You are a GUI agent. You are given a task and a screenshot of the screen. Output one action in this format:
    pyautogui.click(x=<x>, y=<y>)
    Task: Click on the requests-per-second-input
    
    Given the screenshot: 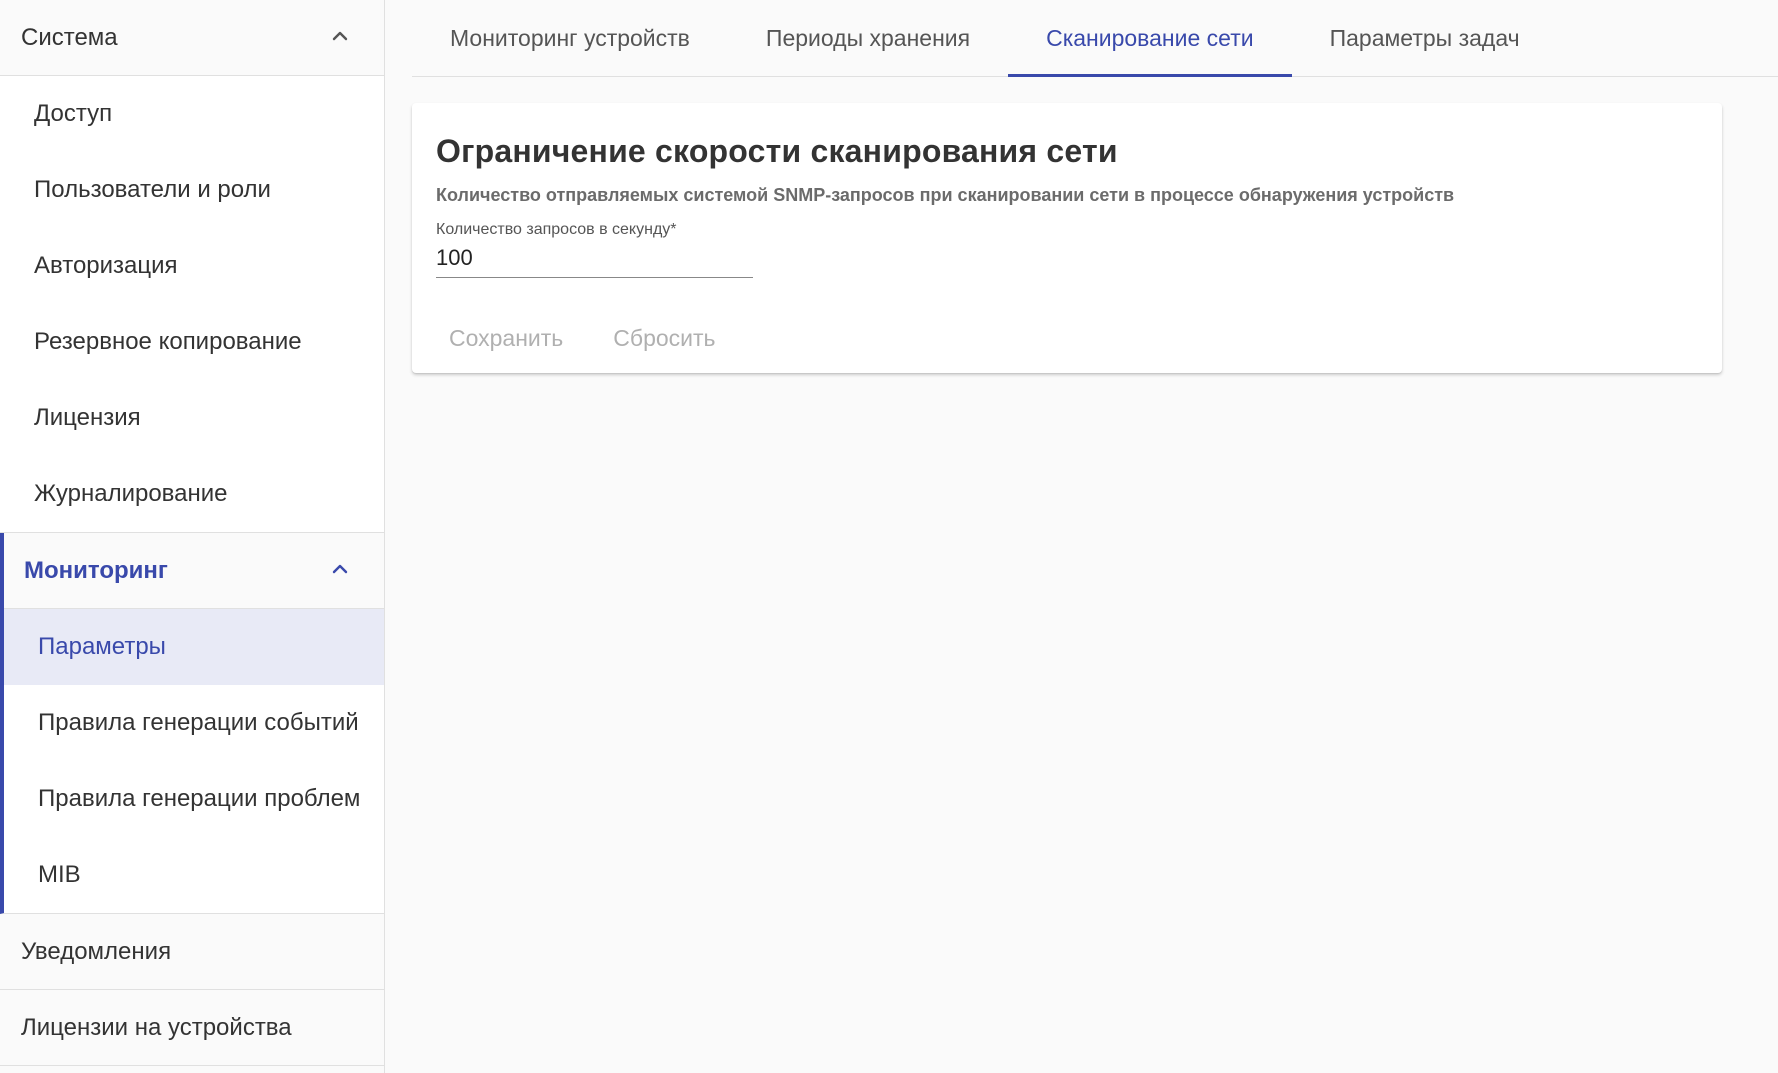 What is the action you would take?
    pyautogui.click(x=594, y=259)
    